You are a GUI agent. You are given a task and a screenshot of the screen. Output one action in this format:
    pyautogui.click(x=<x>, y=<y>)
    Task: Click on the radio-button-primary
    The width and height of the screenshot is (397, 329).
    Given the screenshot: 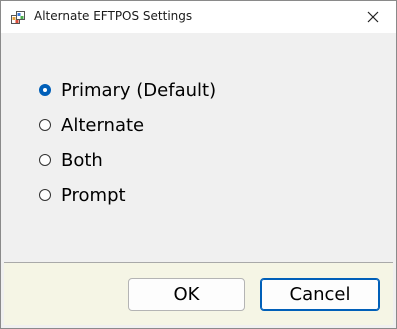 What is the action you would take?
    pyautogui.click(x=45, y=90)
    